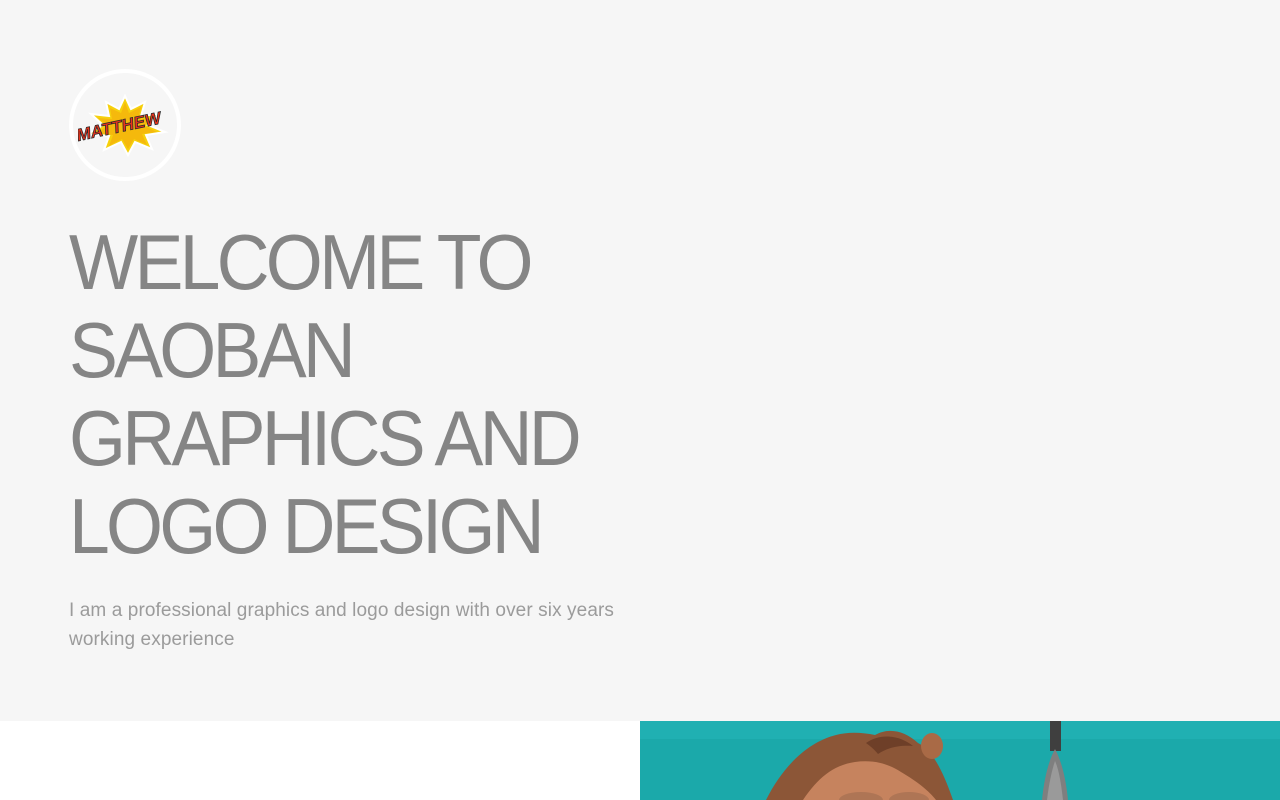 Image resolution: width=1280 pixels, height=800 pixels. I want to click on lower-white-panel, so click(320, 760).